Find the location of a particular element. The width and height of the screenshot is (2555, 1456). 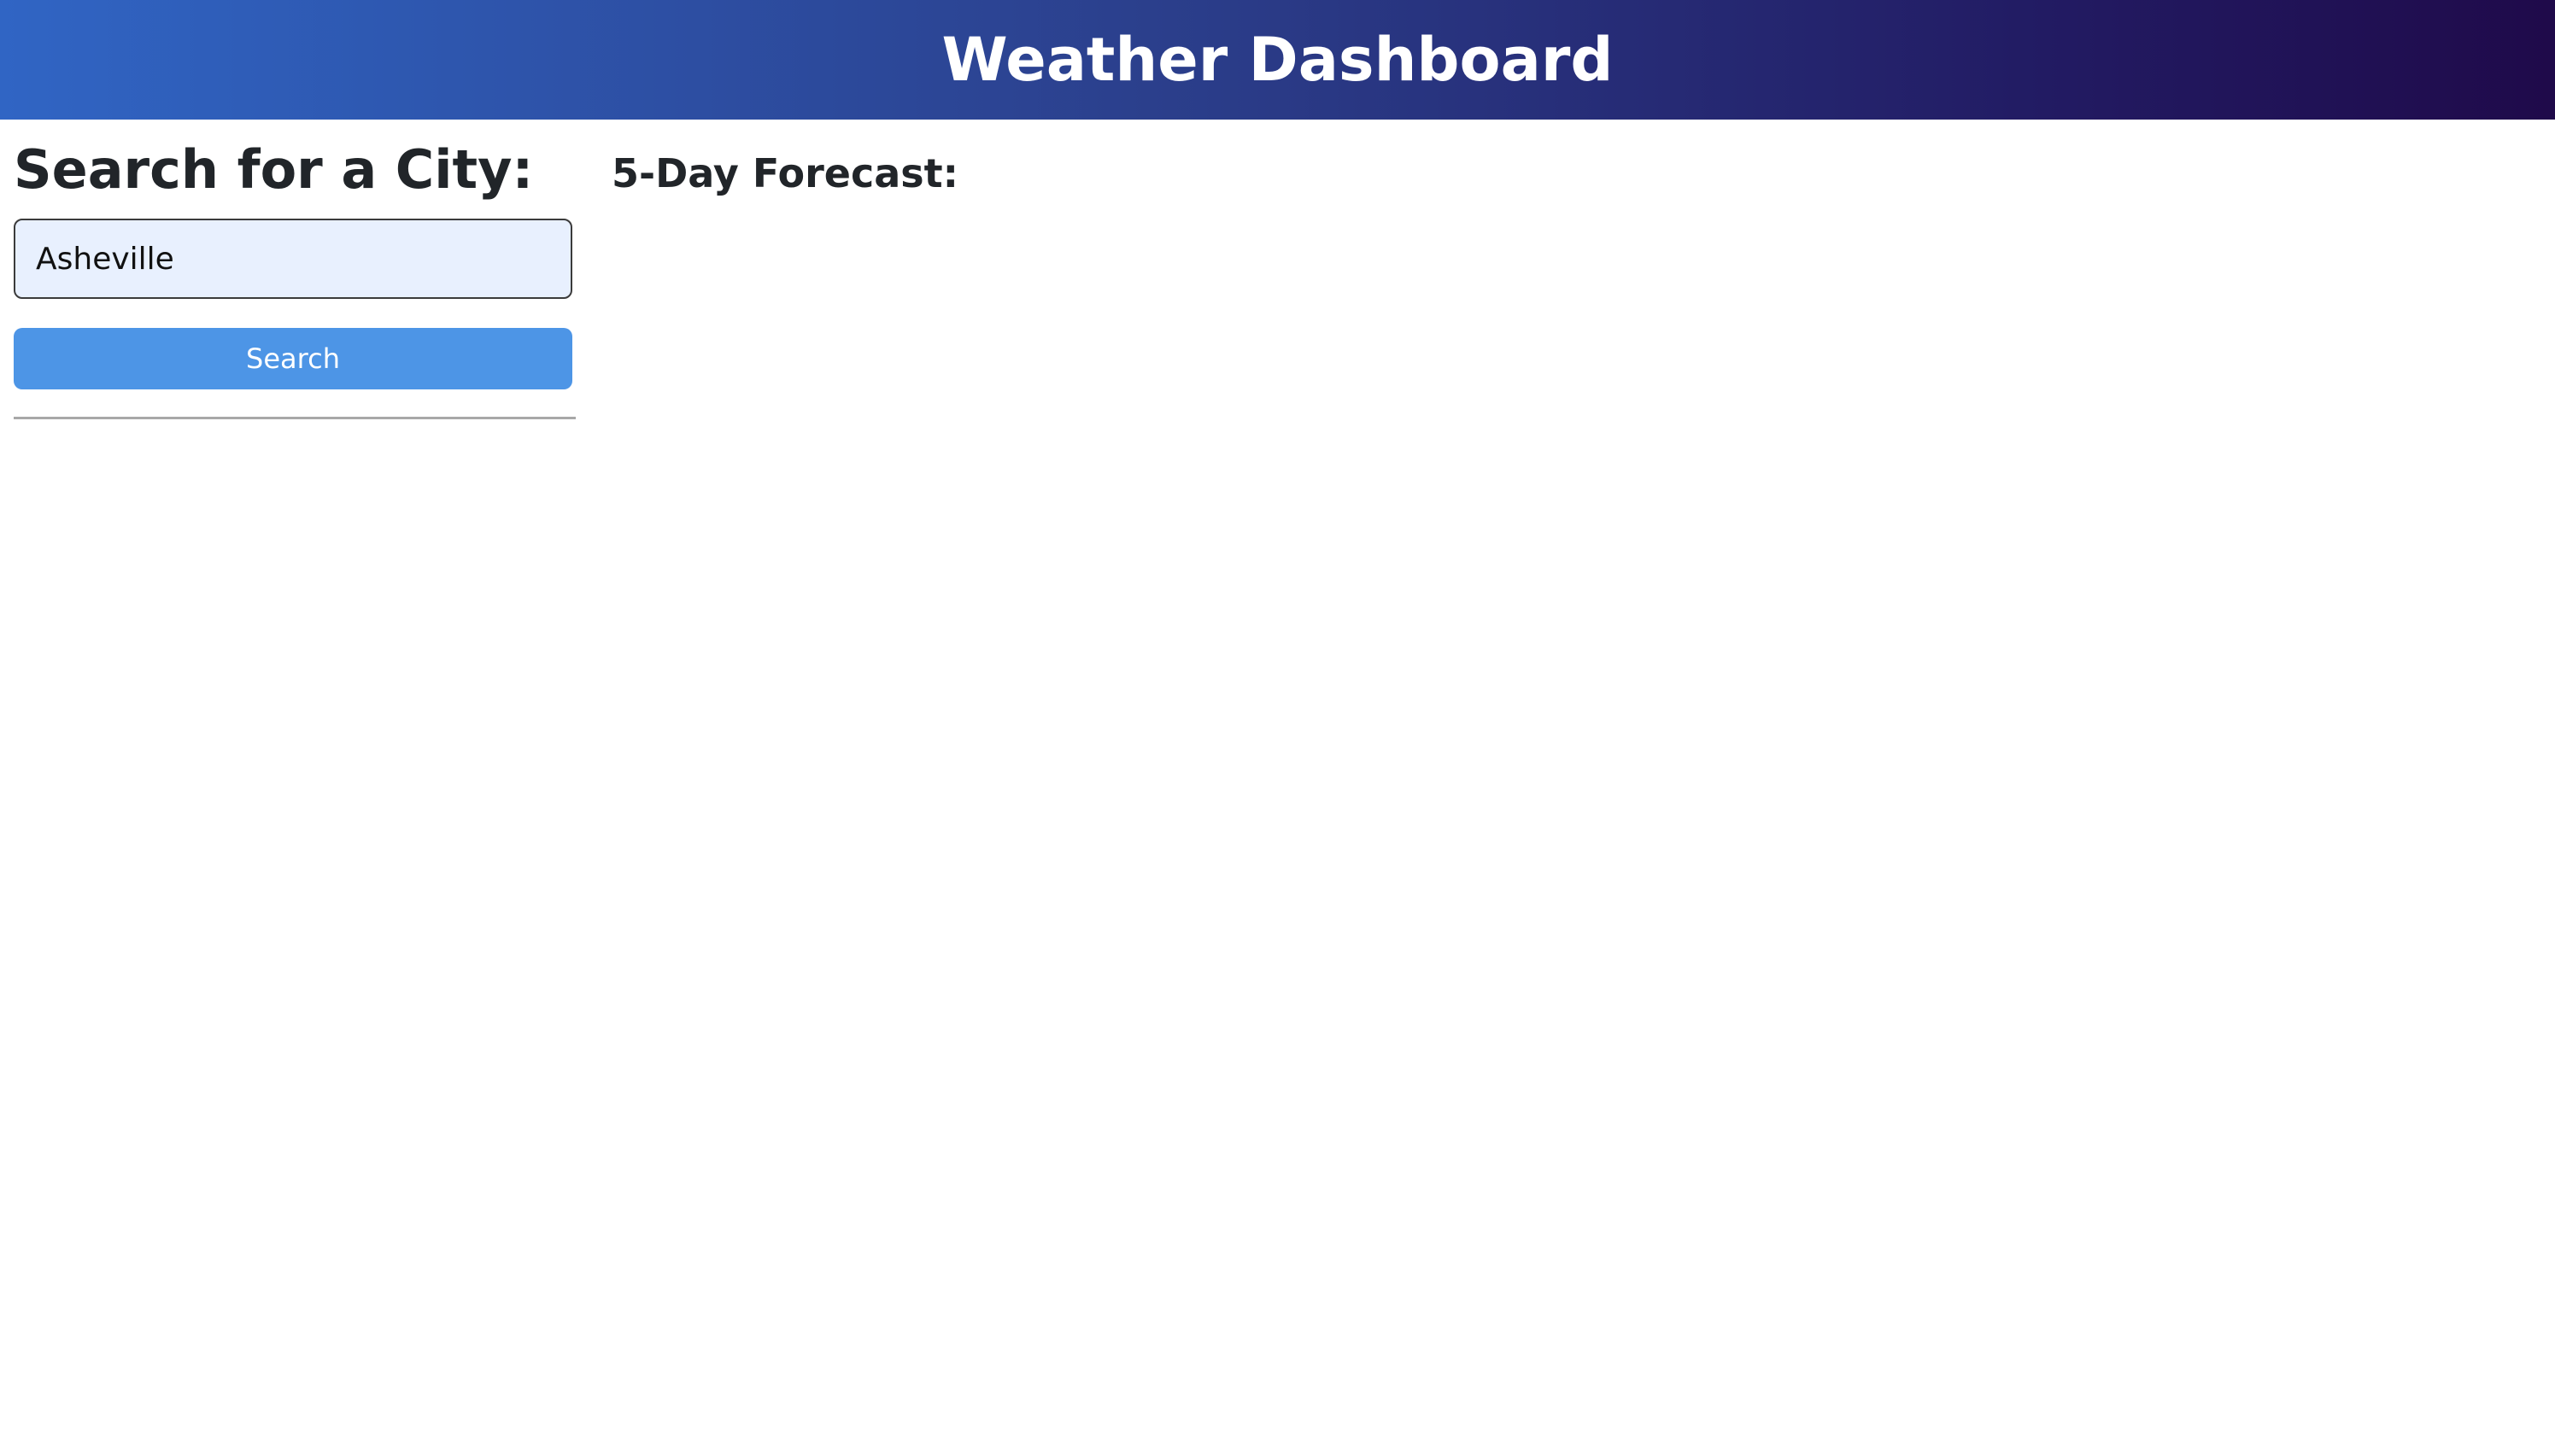

app-title: Weather Dashboard is located at coordinates (1277, 60).